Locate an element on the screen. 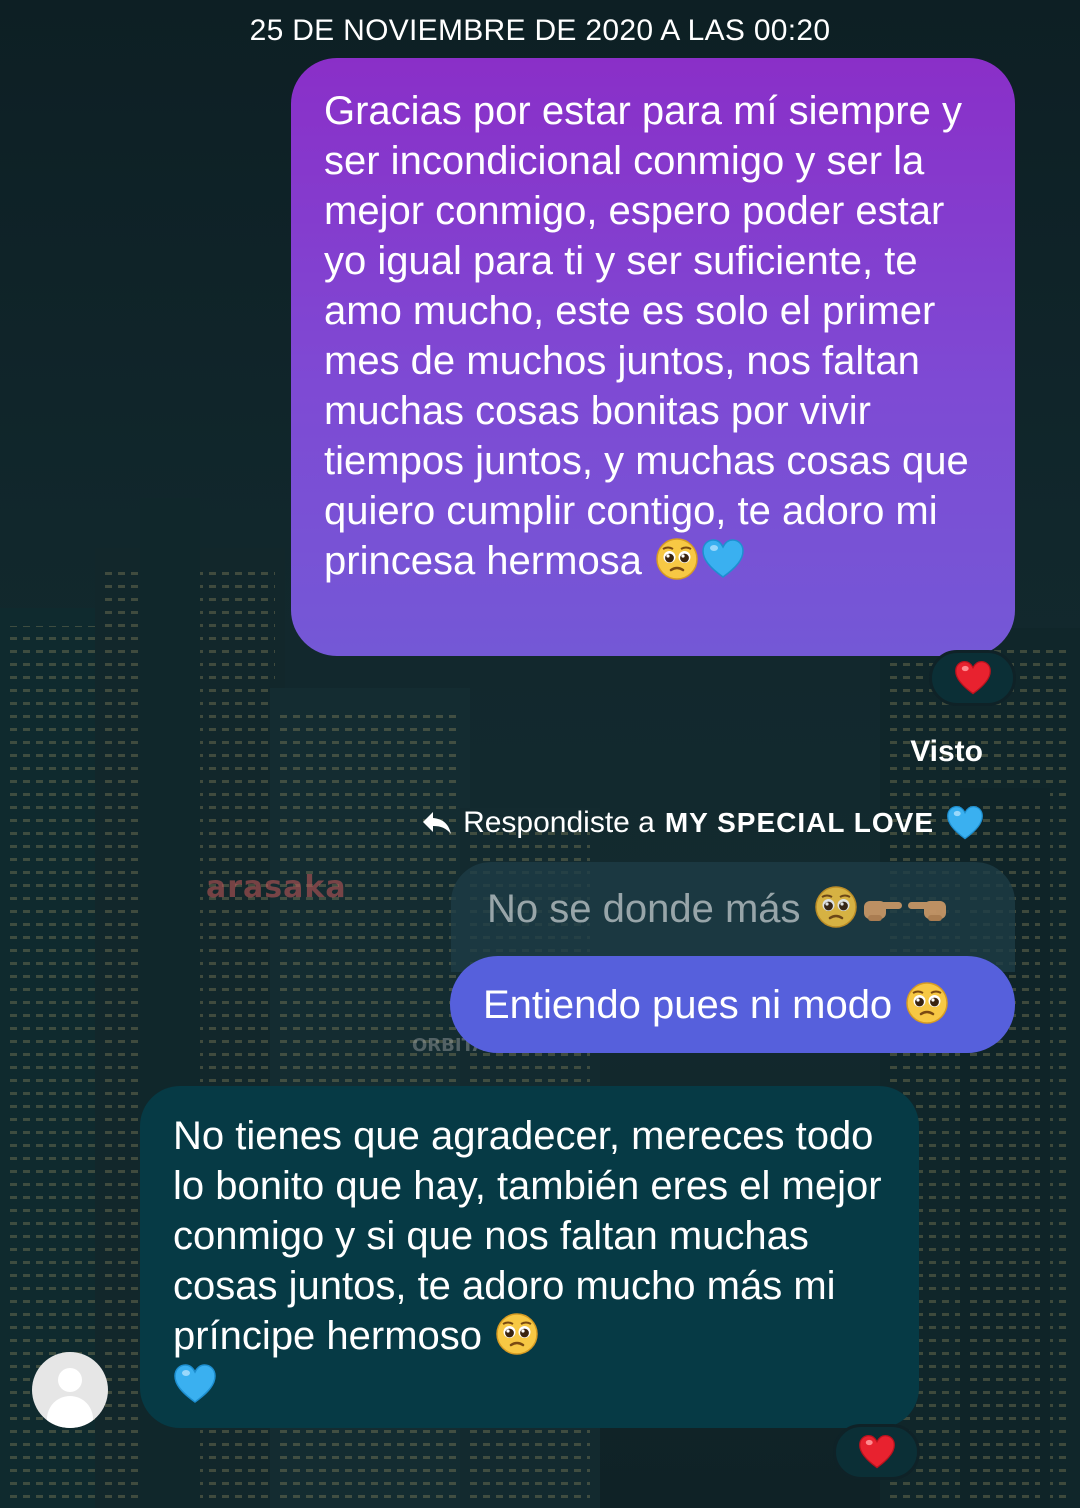 The image size is (1080, 1508). reply-arrow-icon is located at coordinates (437, 823).